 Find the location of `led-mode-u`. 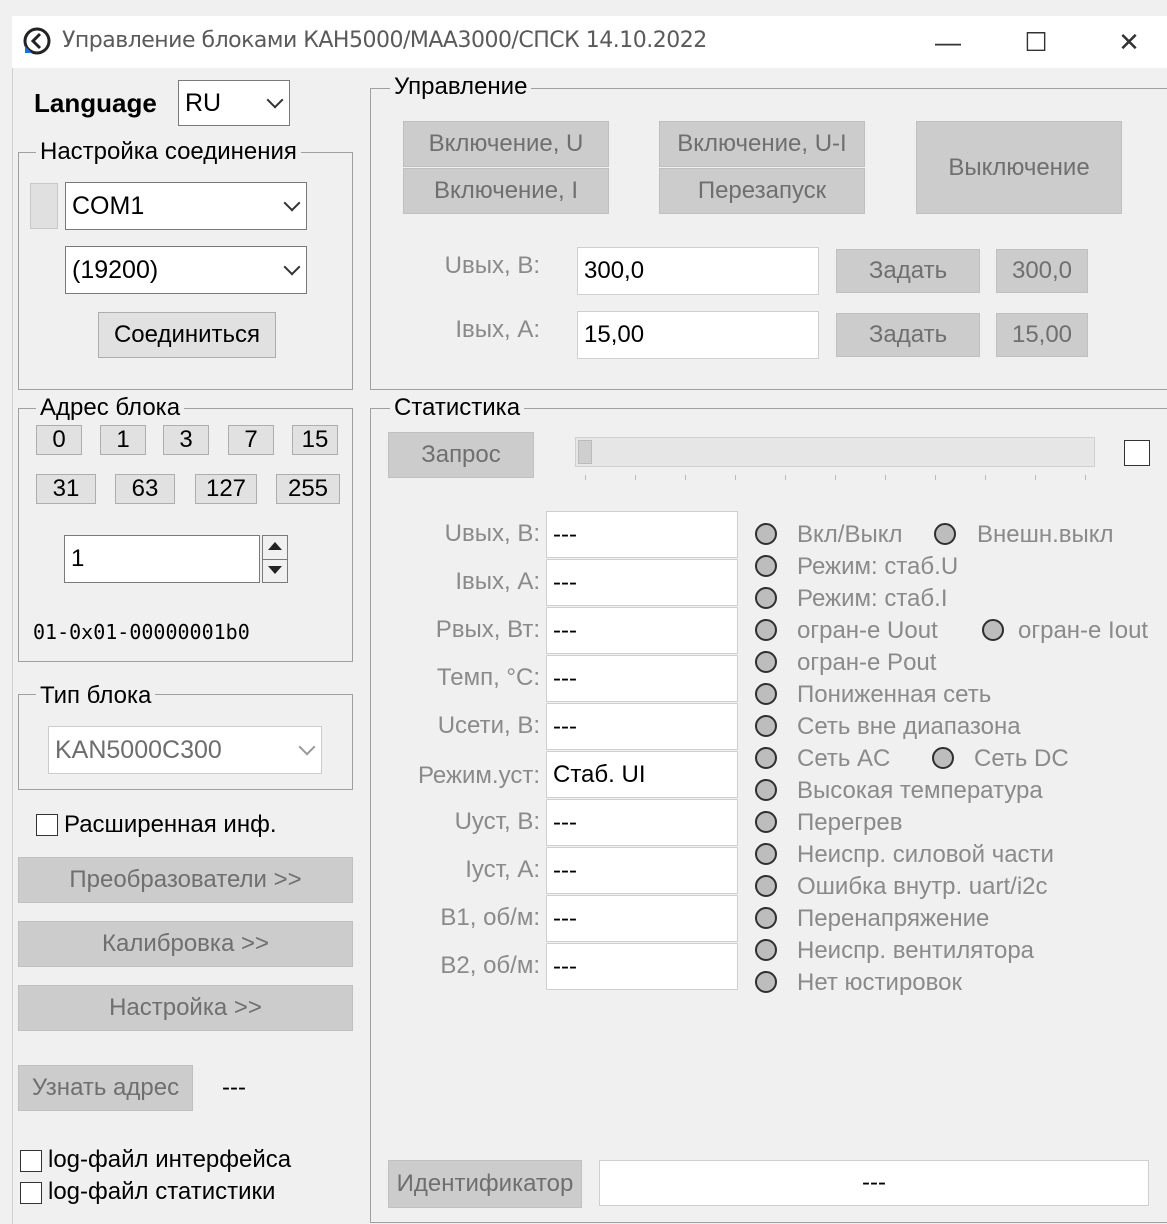

led-mode-u is located at coordinates (766, 566).